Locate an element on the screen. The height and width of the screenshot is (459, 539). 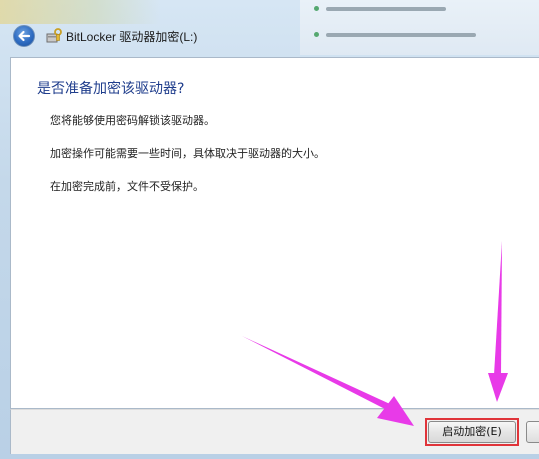
annotation-arrow-diagonal is located at coordinates (328, 381).